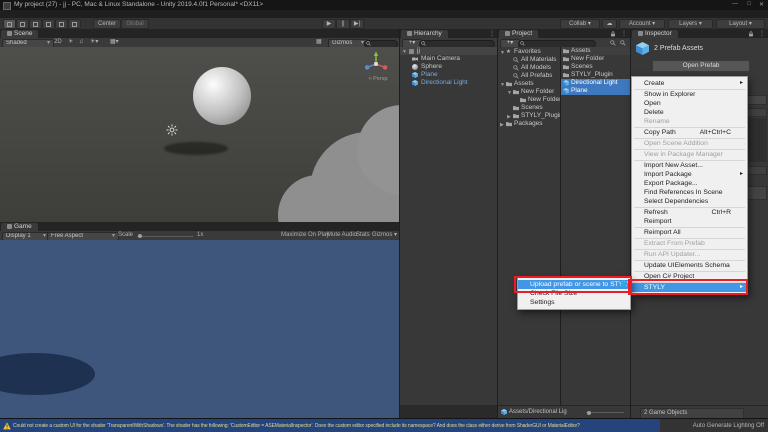  Describe the element at coordinates (690, 24) in the screenshot. I see `layers-dropdown: Layers ▾` at that location.